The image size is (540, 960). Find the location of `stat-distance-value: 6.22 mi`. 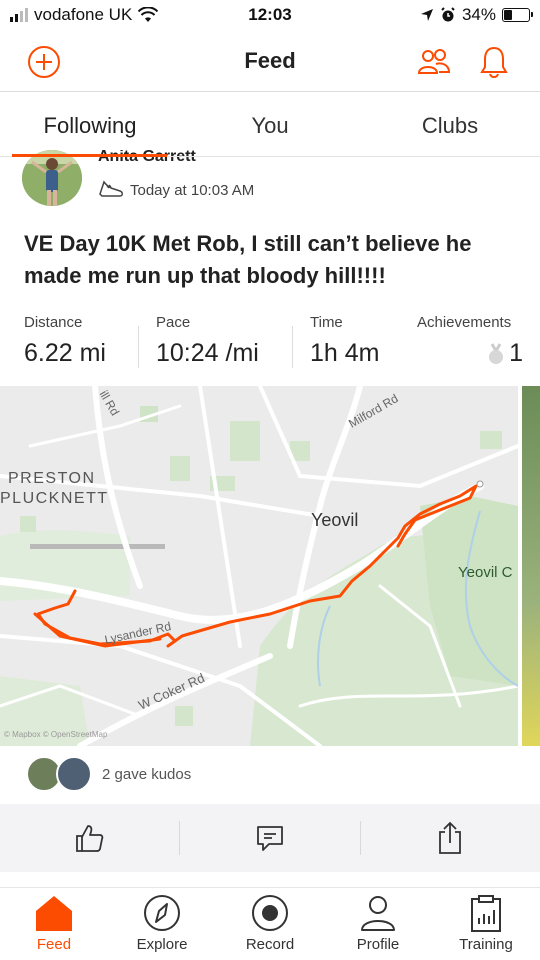

stat-distance-value: 6.22 mi is located at coordinates (65, 353).